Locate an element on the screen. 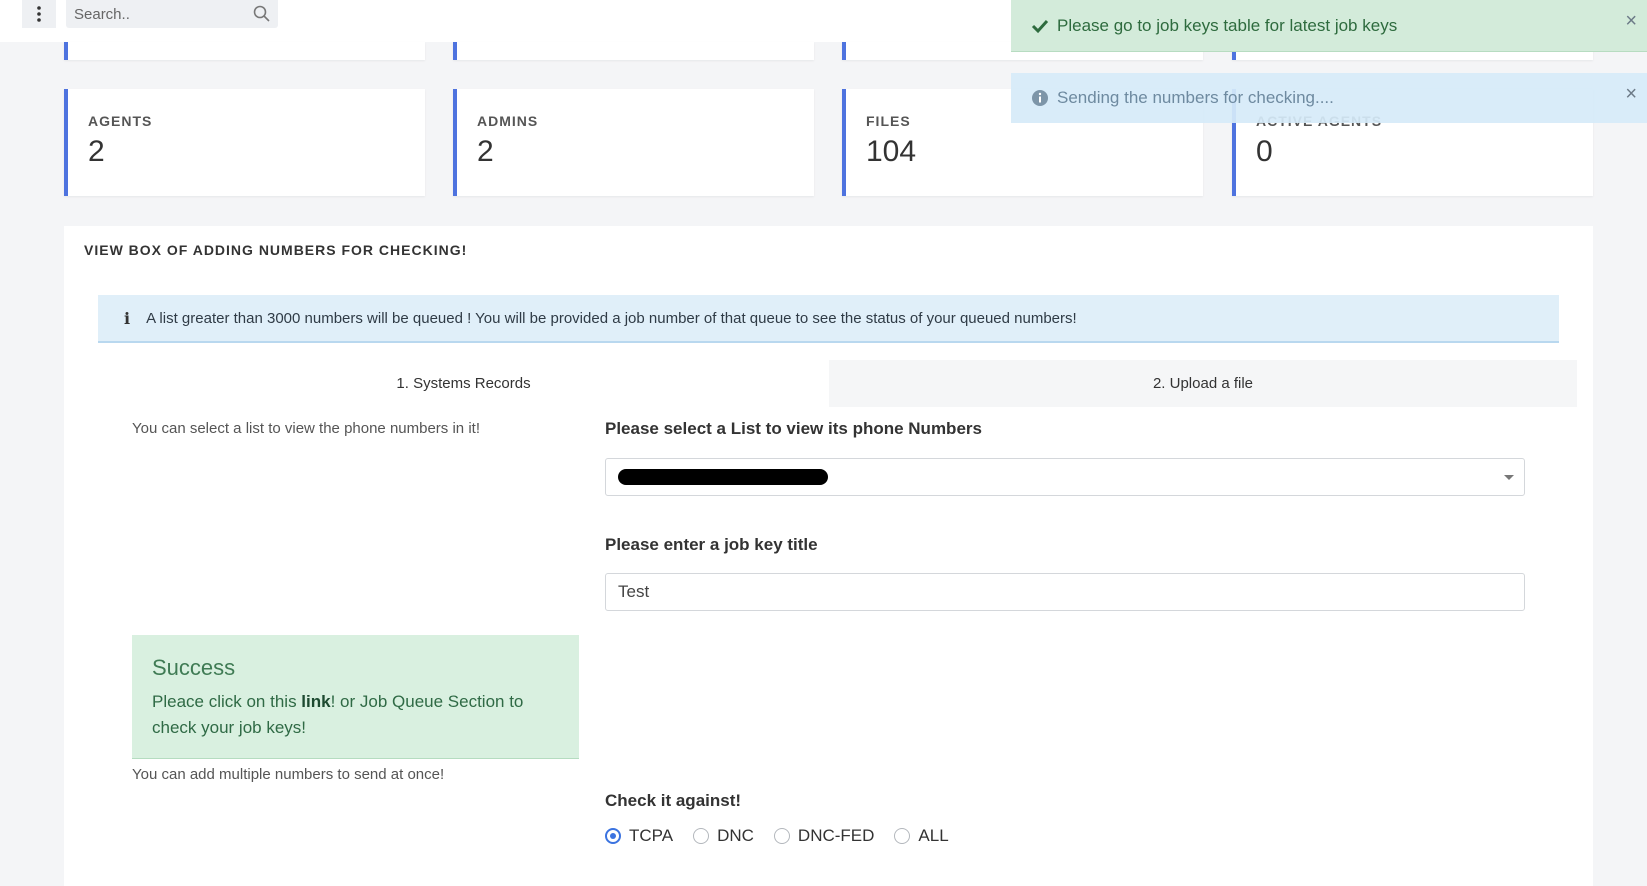  more-menu-button is located at coordinates (39, 14).